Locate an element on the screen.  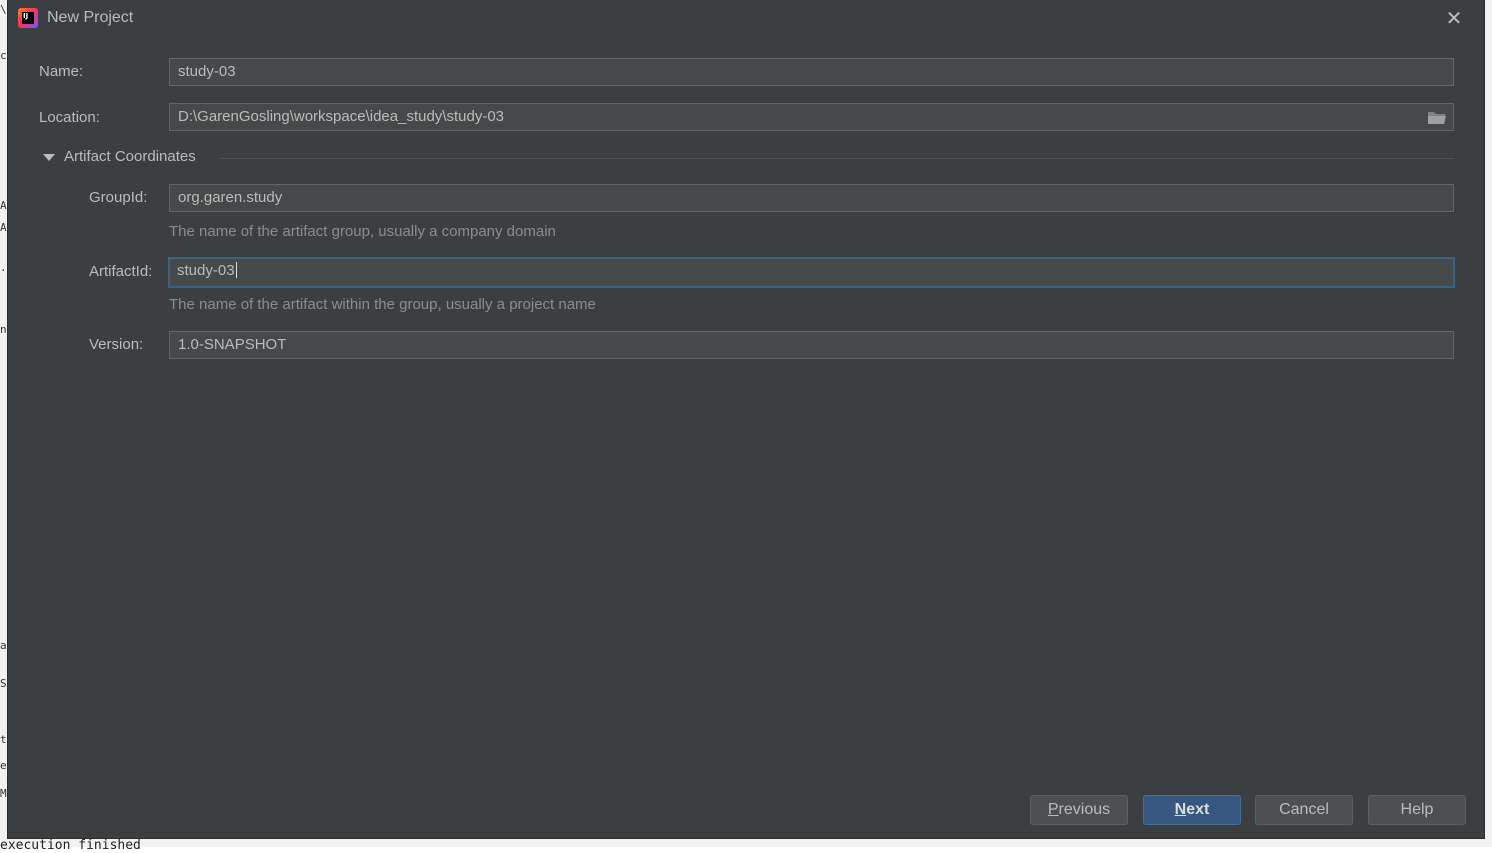
artifactid-input: study-03 is located at coordinates (811, 272).